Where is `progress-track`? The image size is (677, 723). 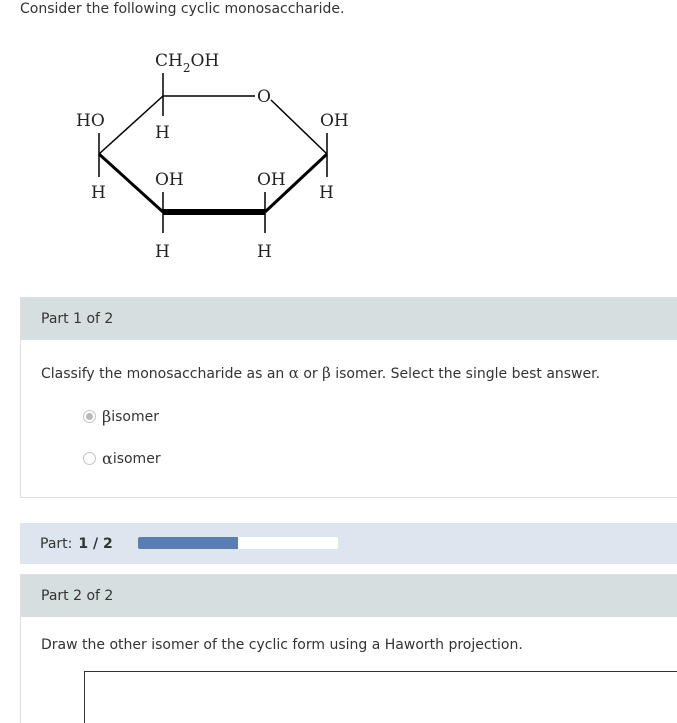
progress-track is located at coordinates (238, 543).